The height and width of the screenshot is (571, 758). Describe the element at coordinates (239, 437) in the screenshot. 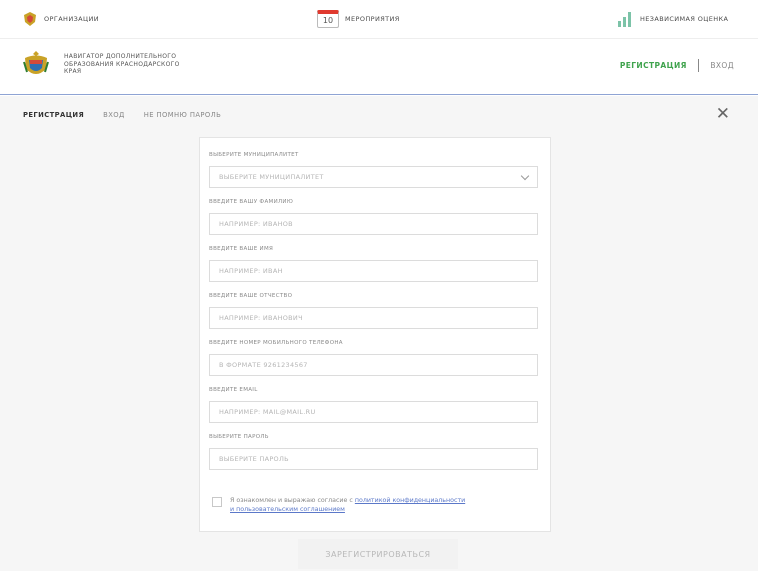

I see `password-label: ВЫБЕРИТЕ ПАРОЛЬ` at that location.